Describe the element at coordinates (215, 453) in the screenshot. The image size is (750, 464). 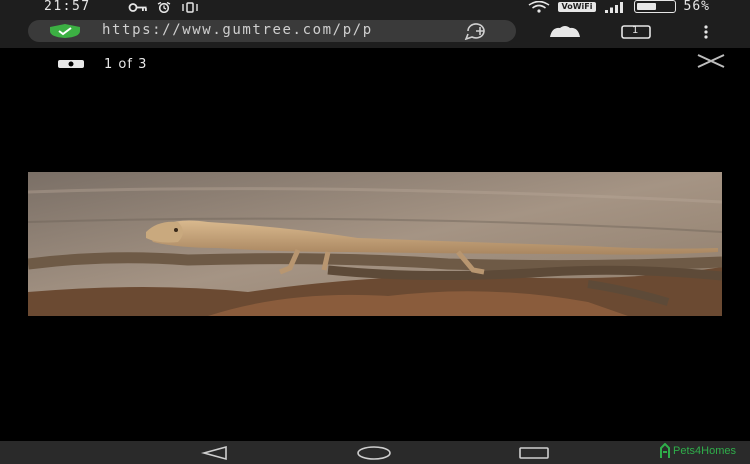
I see `back-button` at that location.